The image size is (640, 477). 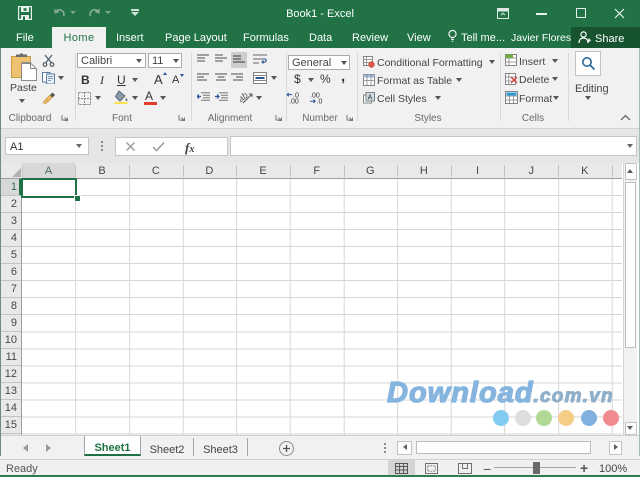 I want to click on svg-text: .00, so click(x=294, y=102).